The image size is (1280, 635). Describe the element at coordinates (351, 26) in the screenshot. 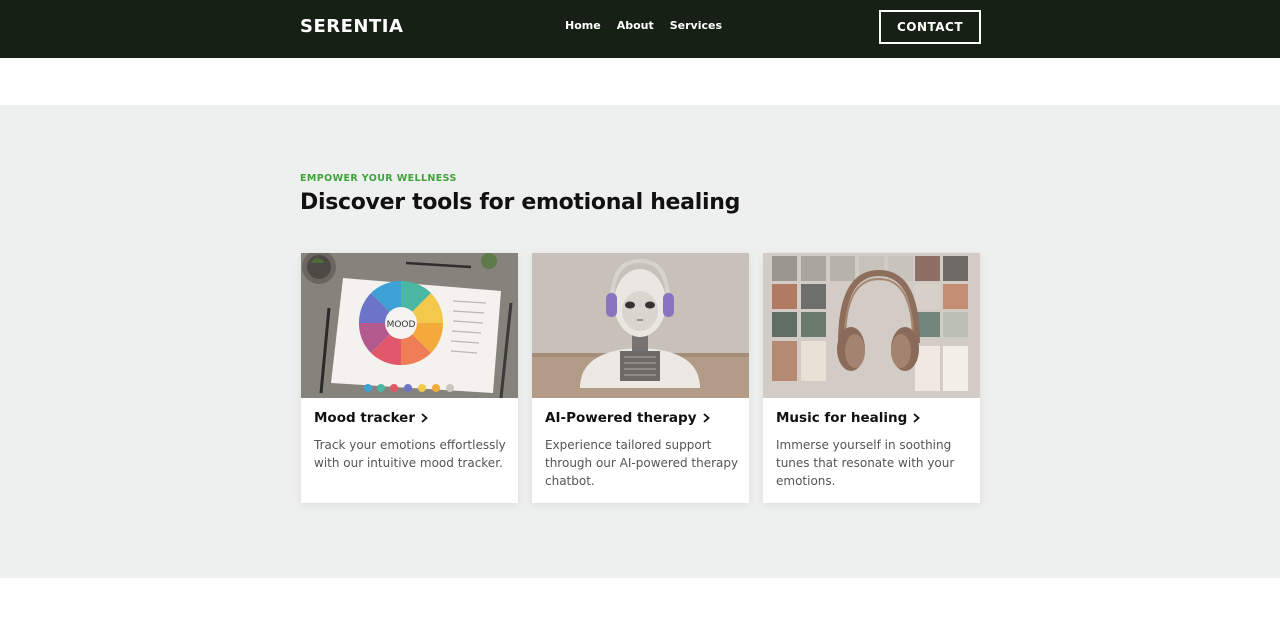

I see `brand-logo: SERENTIA` at that location.